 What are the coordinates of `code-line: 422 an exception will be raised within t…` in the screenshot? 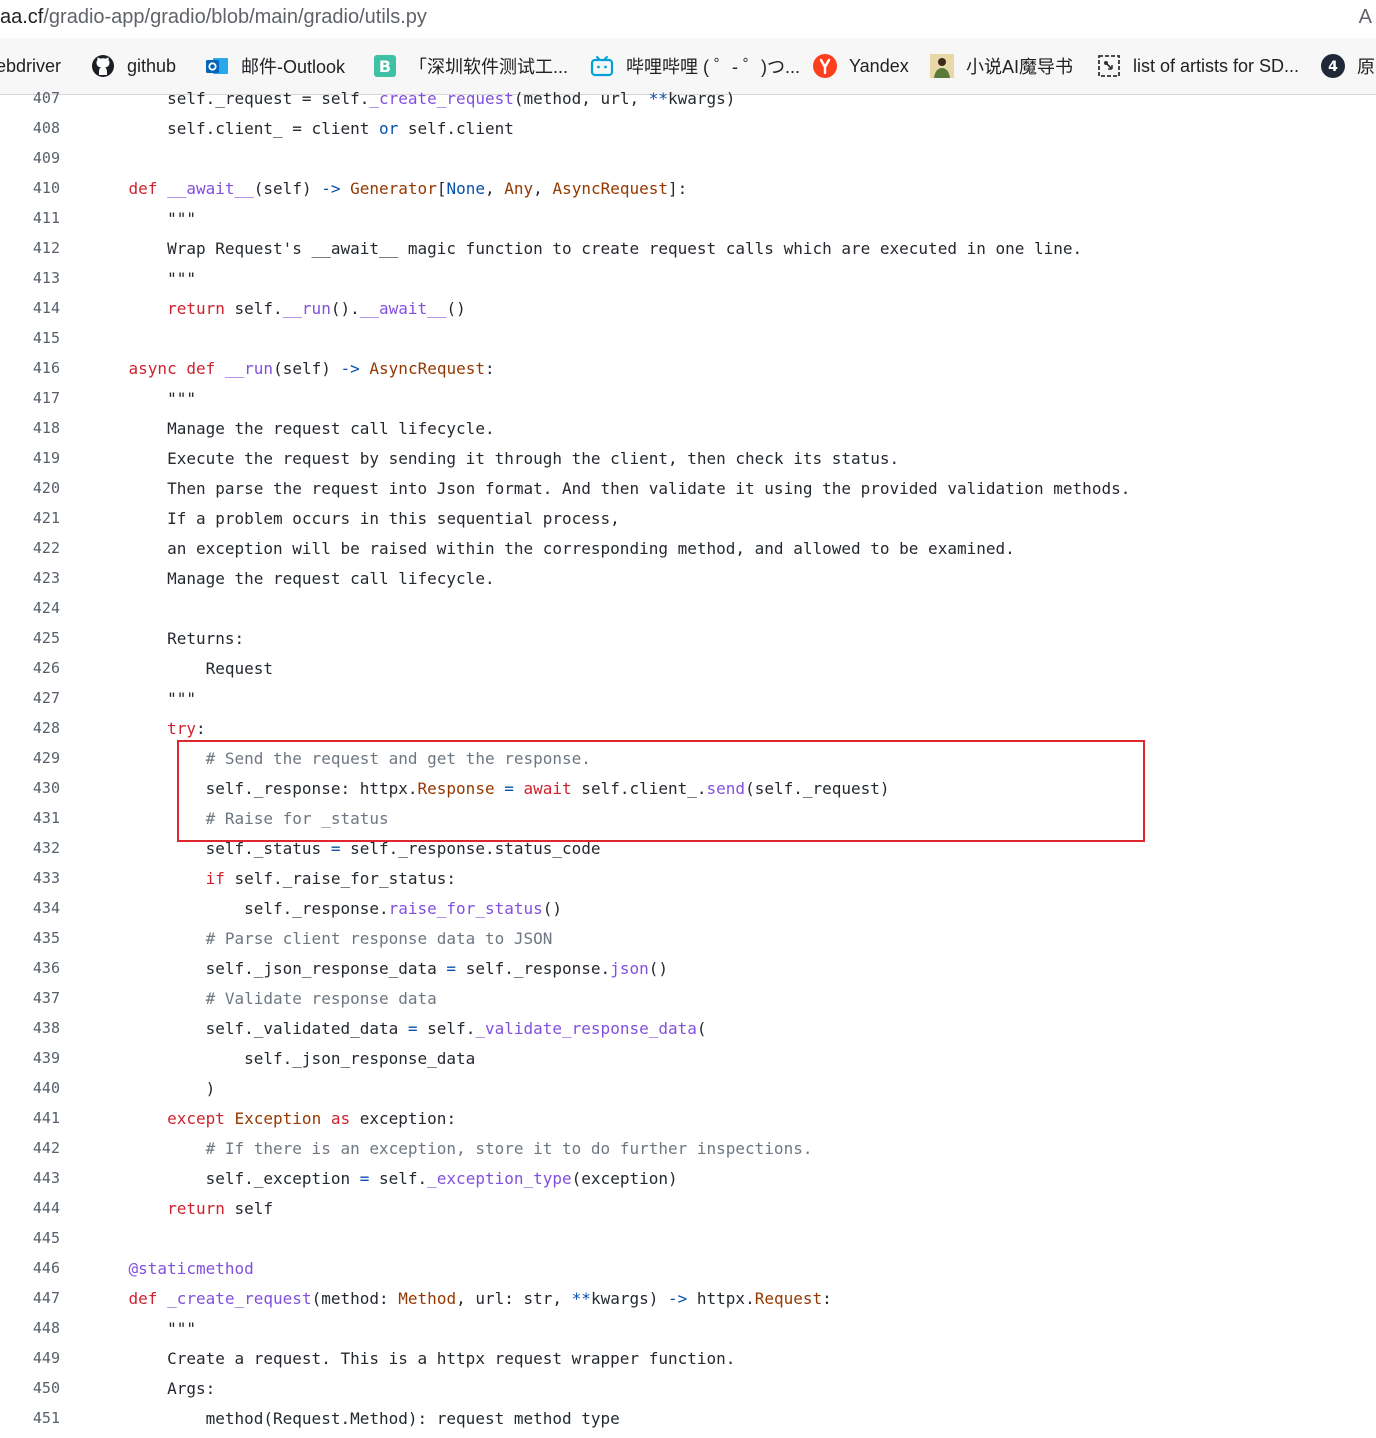 It's located at (688, 550).